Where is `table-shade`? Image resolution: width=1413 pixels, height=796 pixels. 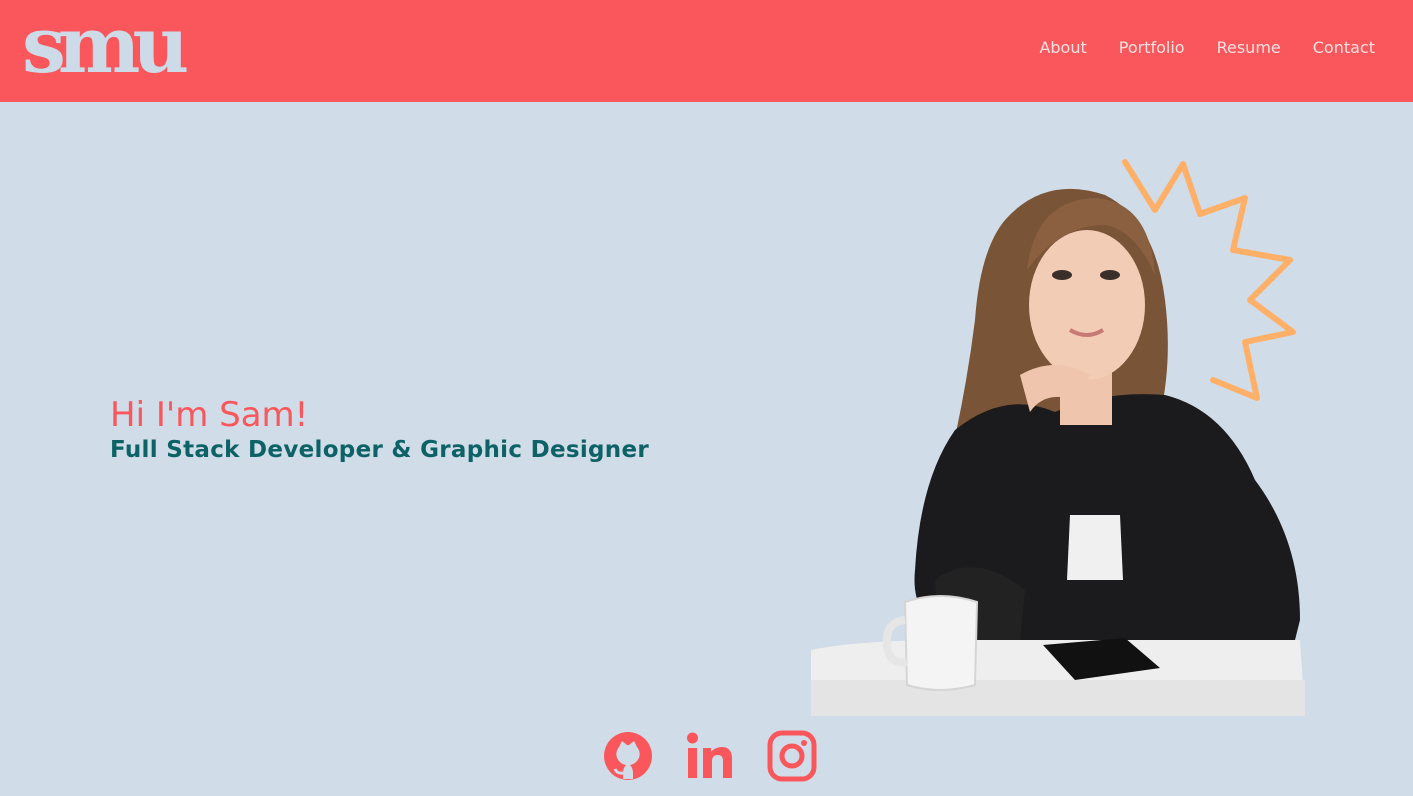 table-shade is located at coordinates (1058, 698).